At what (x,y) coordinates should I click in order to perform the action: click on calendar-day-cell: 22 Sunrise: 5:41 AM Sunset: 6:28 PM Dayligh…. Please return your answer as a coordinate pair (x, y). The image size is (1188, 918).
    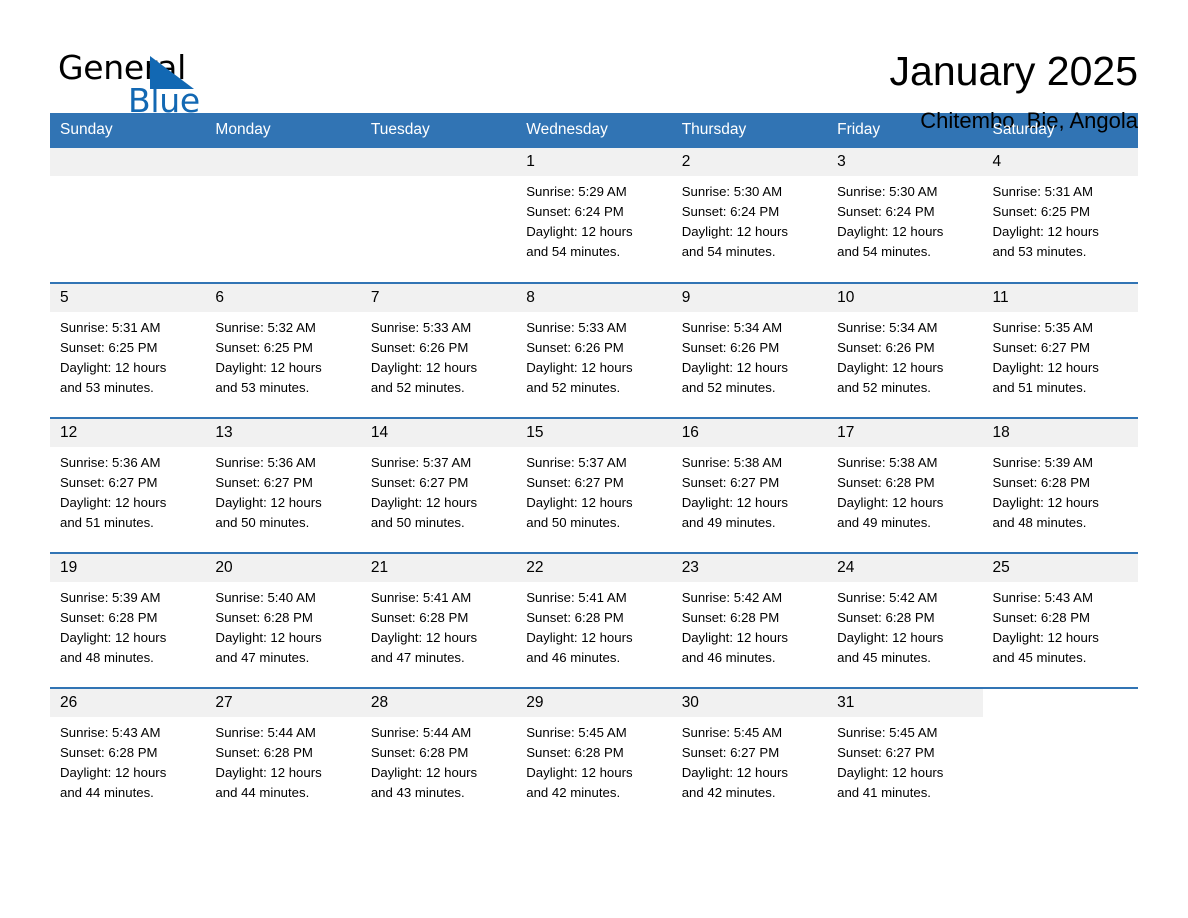
    Looking at the image, I should click on (594, 620).